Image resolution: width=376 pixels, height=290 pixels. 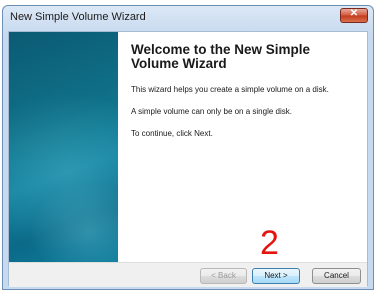 I want to click on wizard-heading-line1: Welcome to the New Simple, so click(x=221, y=49).